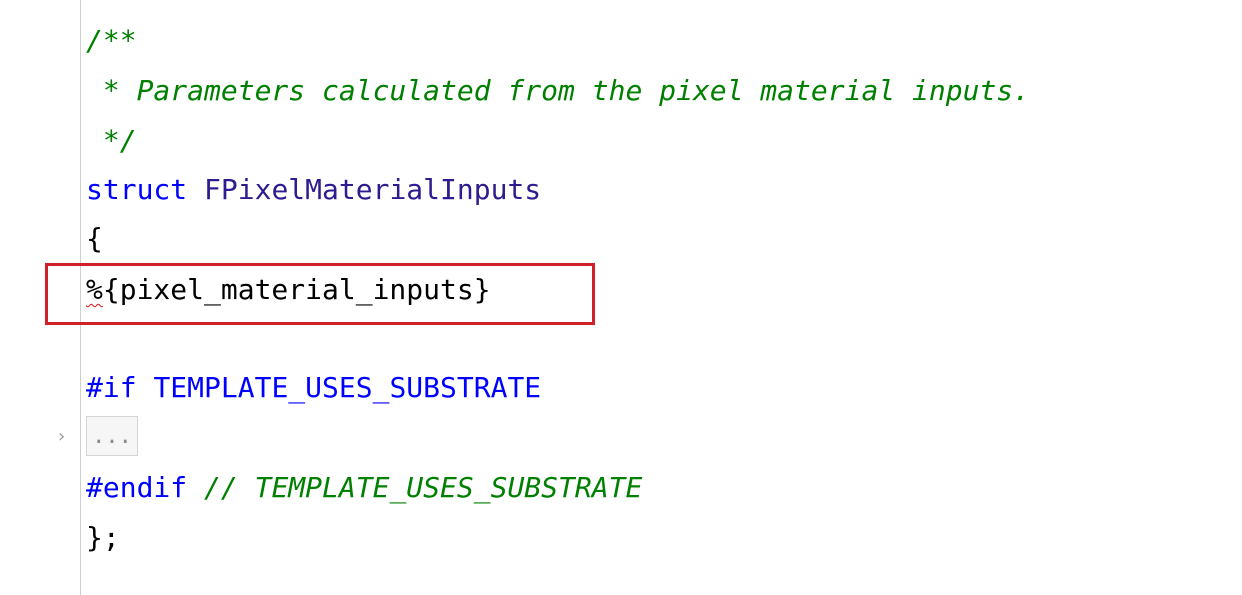  What do you see at coordinates (111, 387) in the screenshot?
I see `if-directive: #if` at bounding box center [111, 387].